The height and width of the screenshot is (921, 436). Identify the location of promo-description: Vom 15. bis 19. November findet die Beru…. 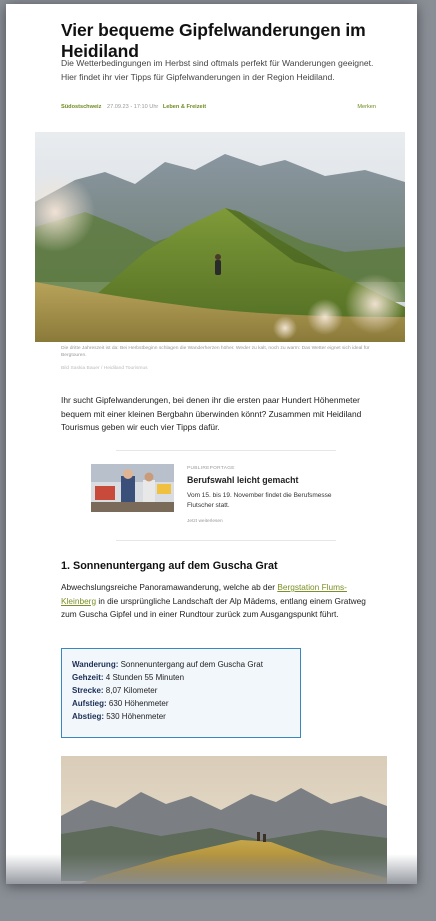
(259, 500).